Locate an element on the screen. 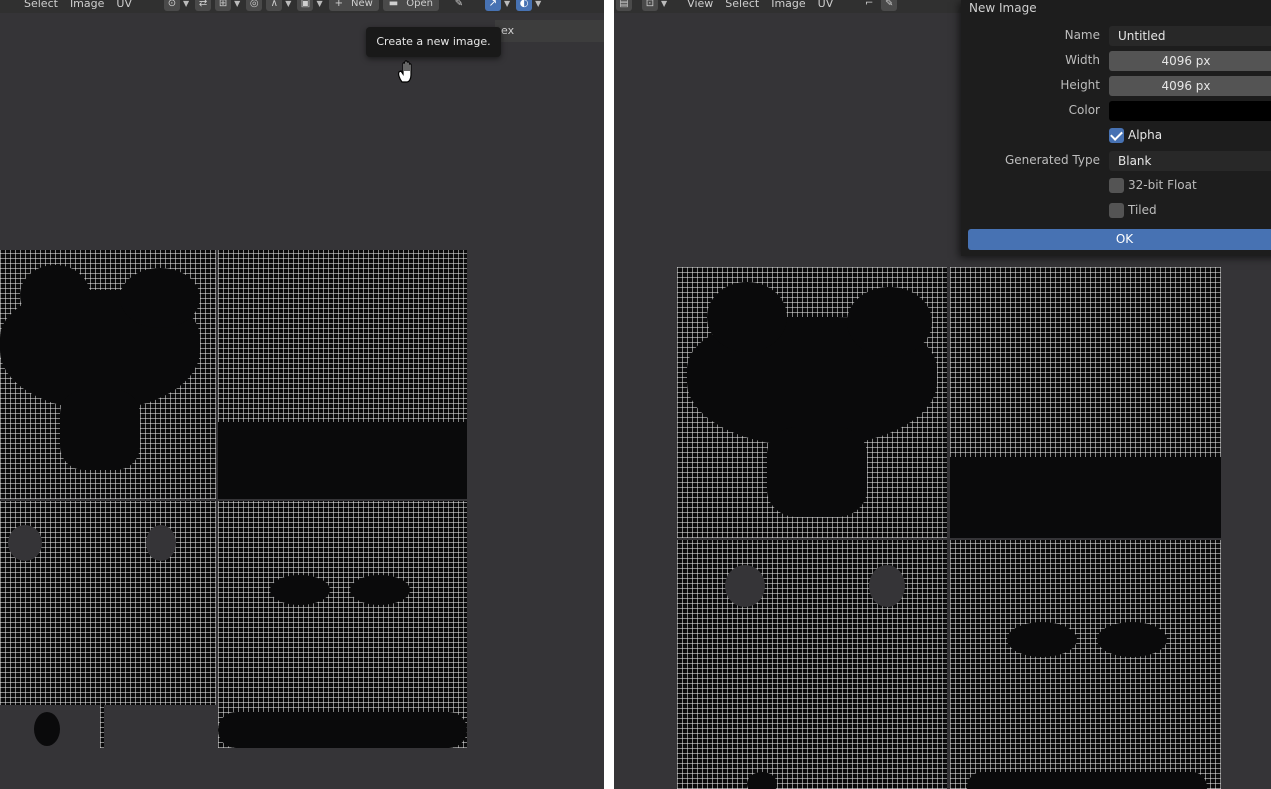  pin-icon: ✎ is located at coordinates (459, 5).